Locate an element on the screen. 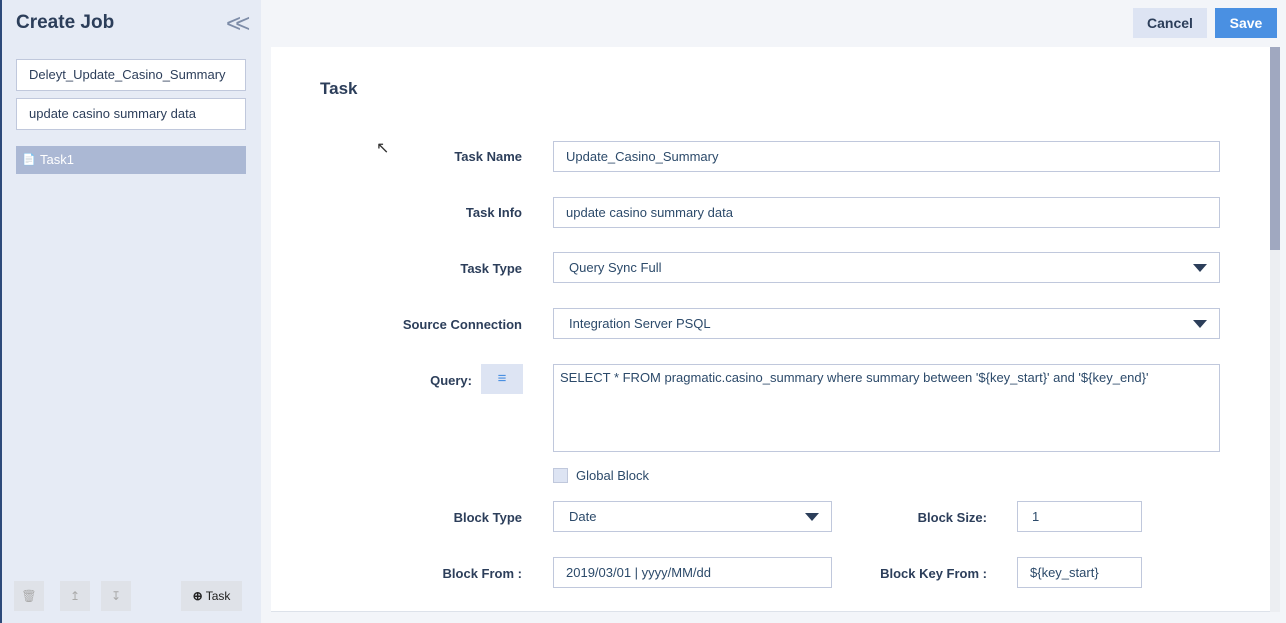 This screenshot has width=1286, height=623. file-icon: 📄 is located at coordinates (29, 160).